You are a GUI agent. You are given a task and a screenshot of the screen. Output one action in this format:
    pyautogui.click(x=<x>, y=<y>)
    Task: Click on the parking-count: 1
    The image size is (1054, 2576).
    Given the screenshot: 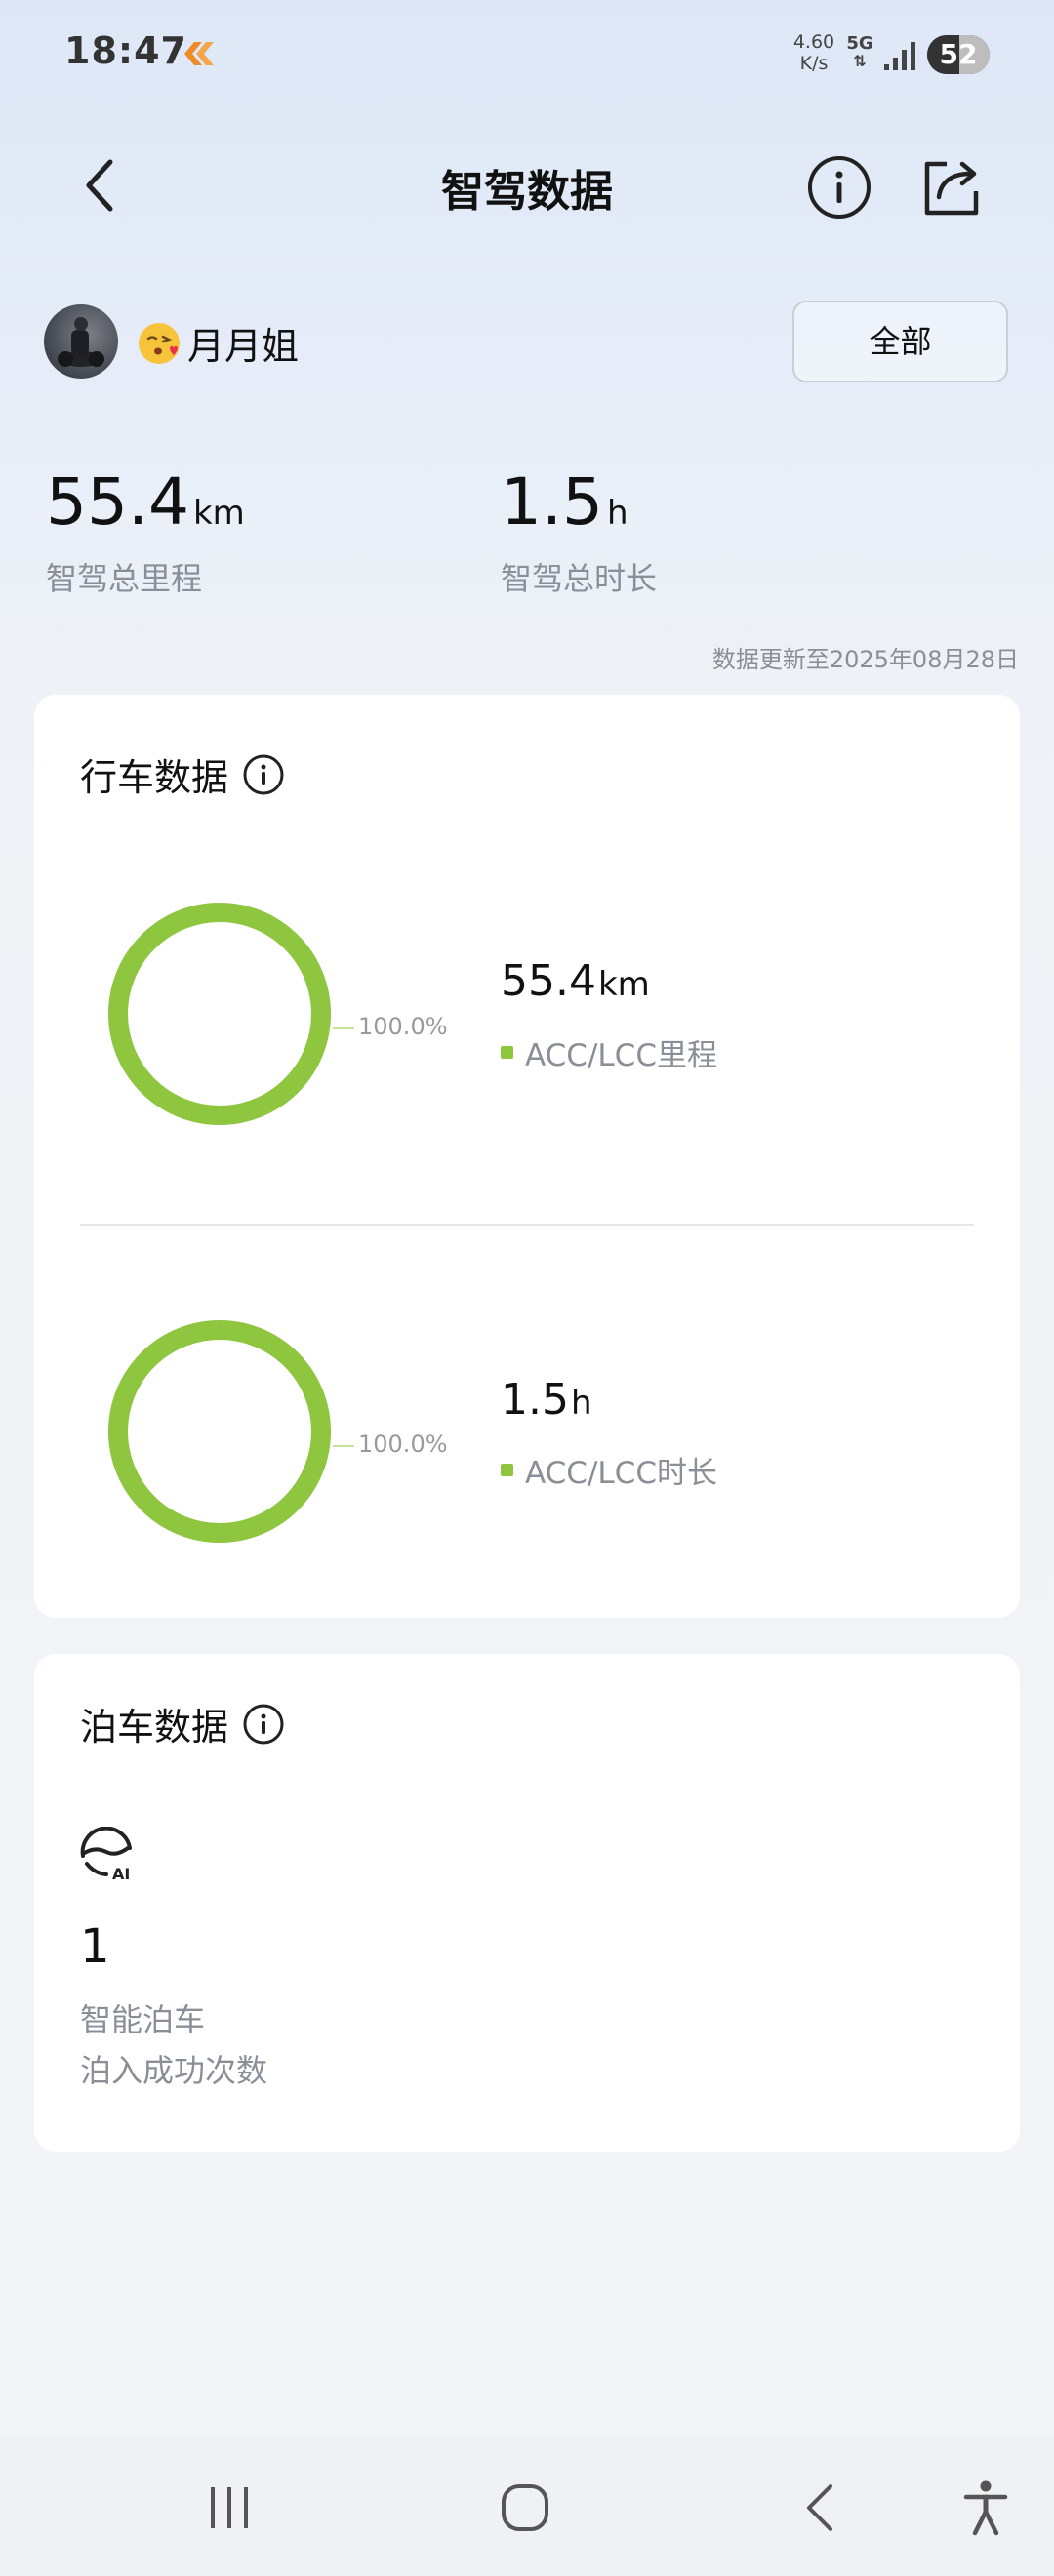 What is the action you would take?
    pyautogui.click(x=95, y=1946)
    